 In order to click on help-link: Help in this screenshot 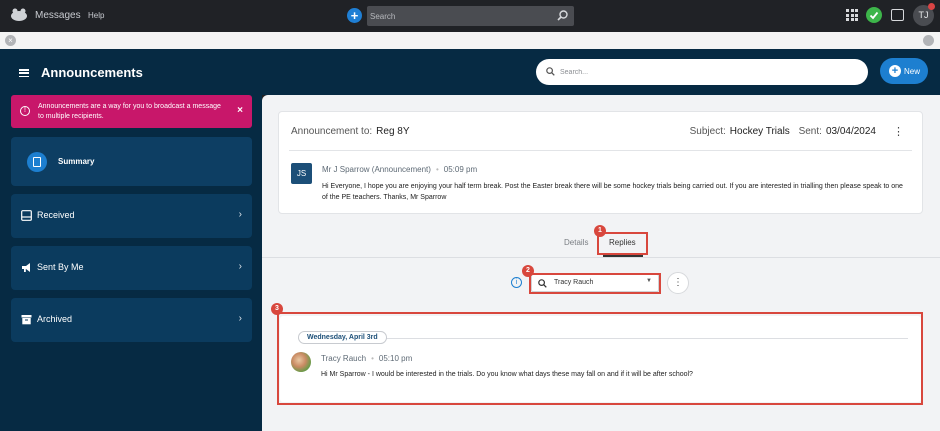, I will do `click(96, 15)`.